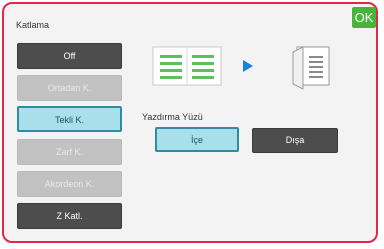 Image resolution: width=384 pixels, height=249 pixels. I want to click on print-side-label: Yazdırma Yüzü, so click(172, 117).